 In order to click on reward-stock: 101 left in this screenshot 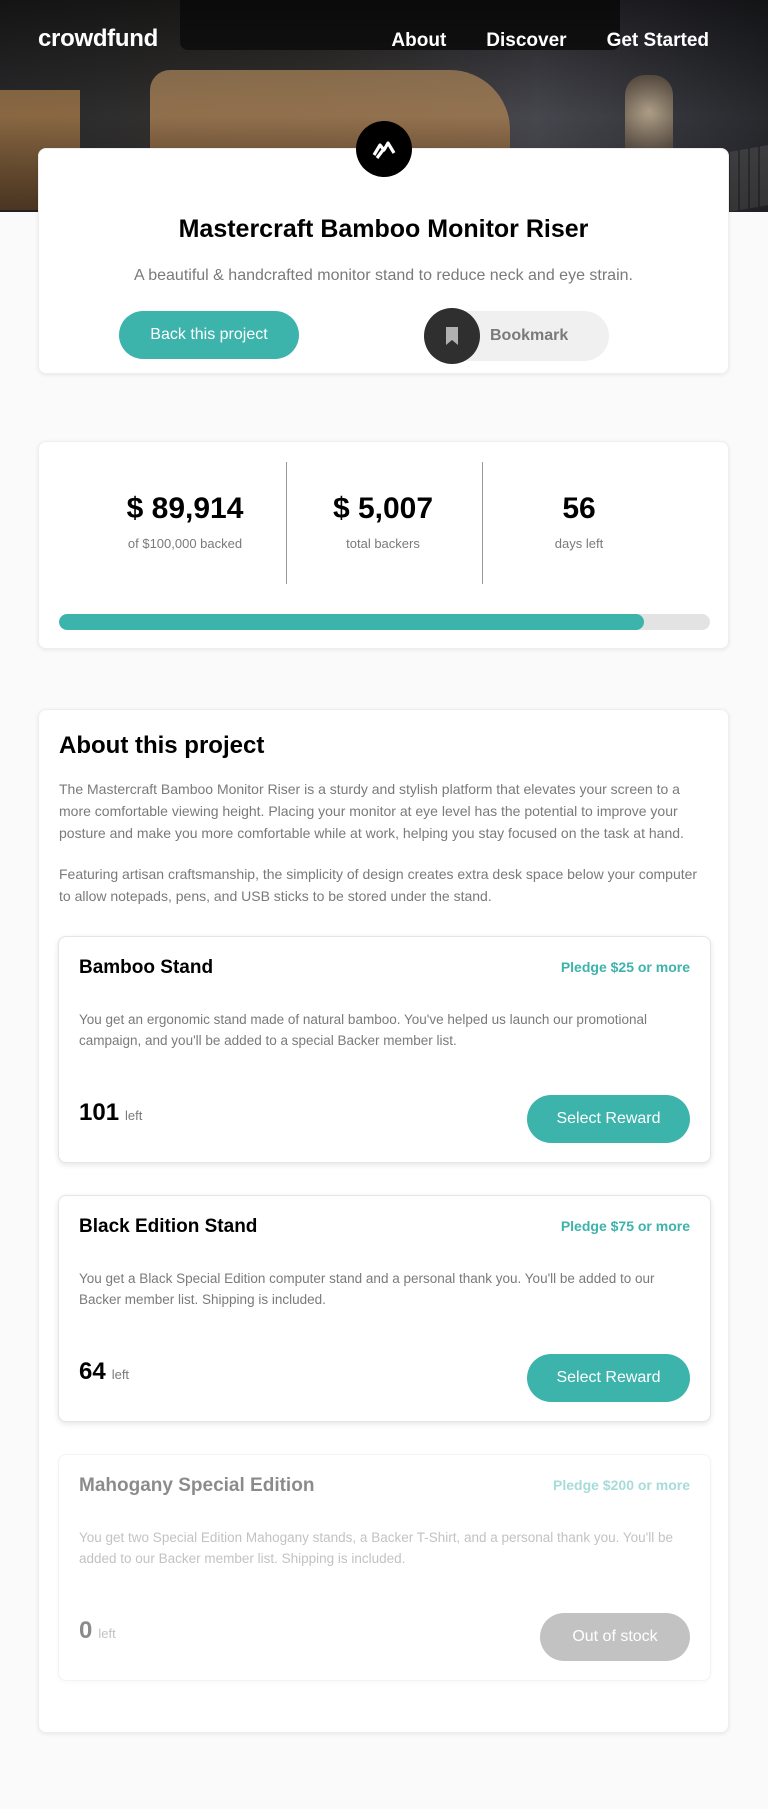, I will do `click(110, 1113)`.